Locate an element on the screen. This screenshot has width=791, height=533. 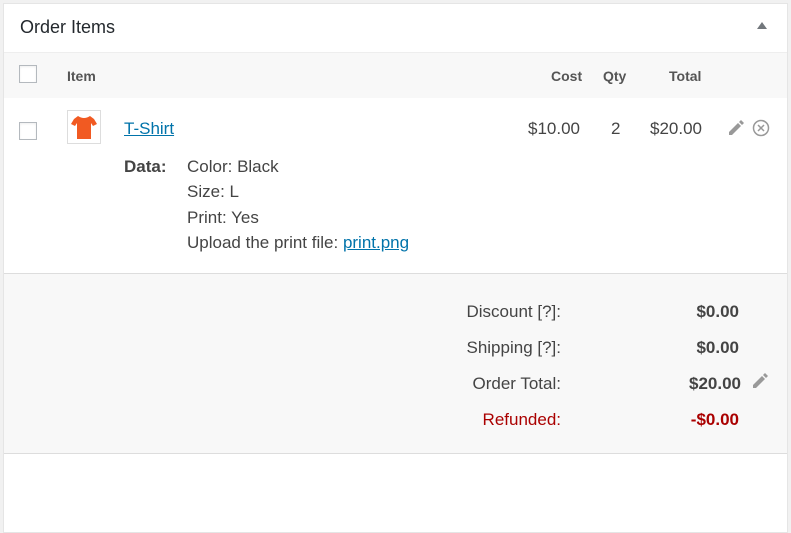
print-file-link: print.png is located at coordinates (376, 242).